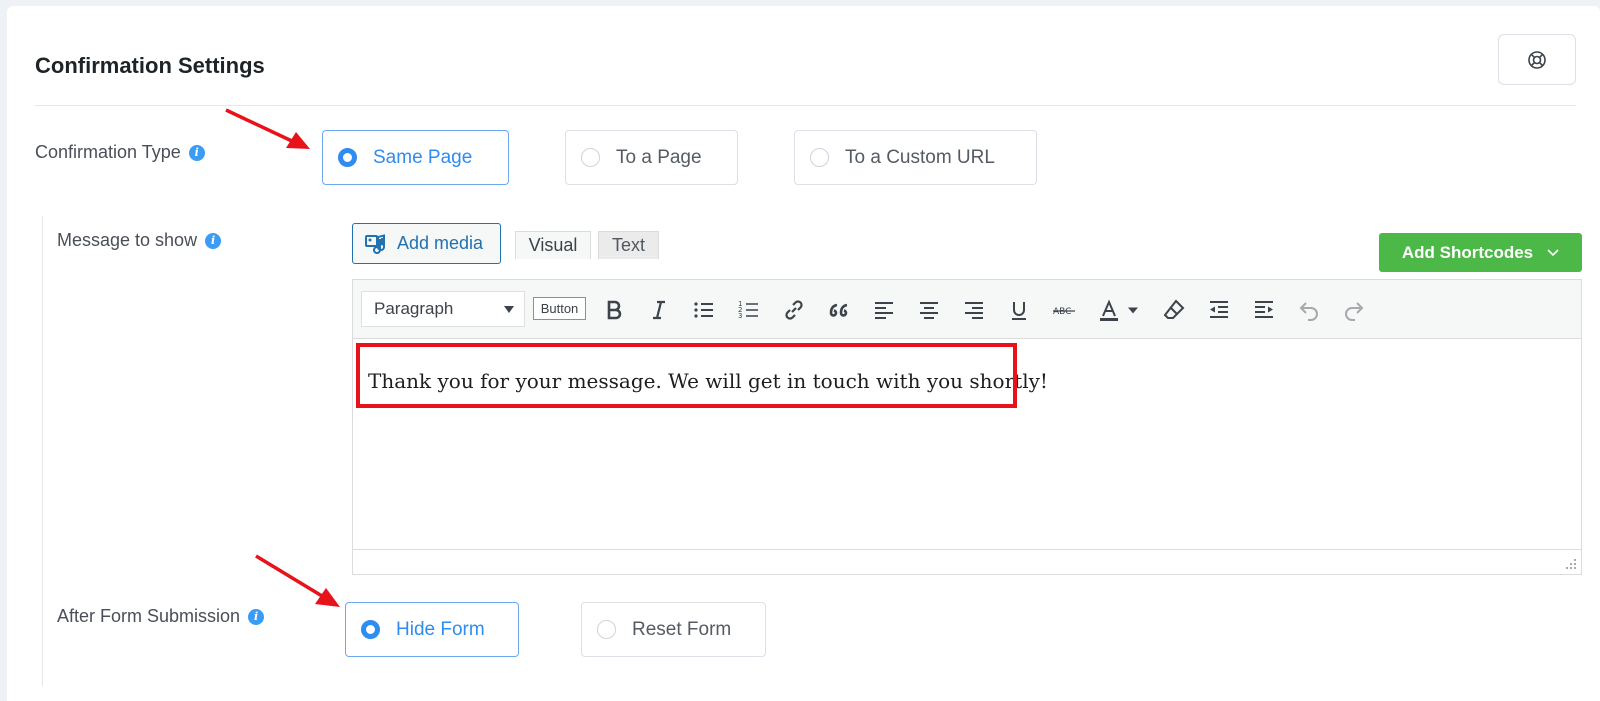 This screenshot has height=701, width=1600. I want to click on underline-icon, so click(1019, 311).